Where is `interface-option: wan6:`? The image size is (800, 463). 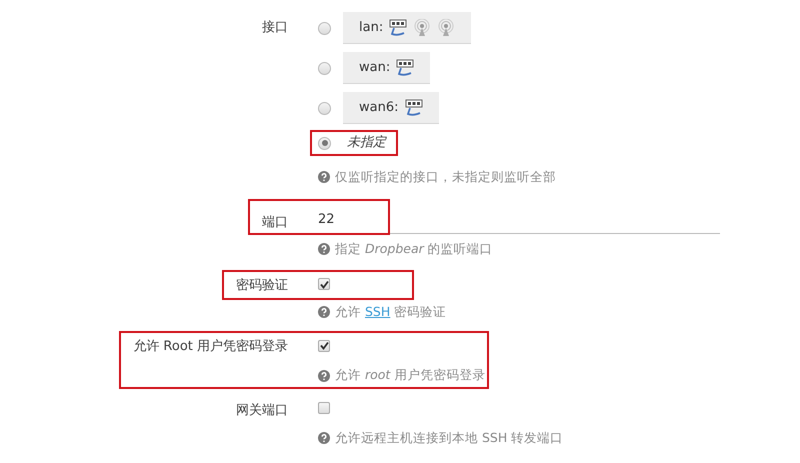 interface-option: wan6: is located at coordinates (390, 108).